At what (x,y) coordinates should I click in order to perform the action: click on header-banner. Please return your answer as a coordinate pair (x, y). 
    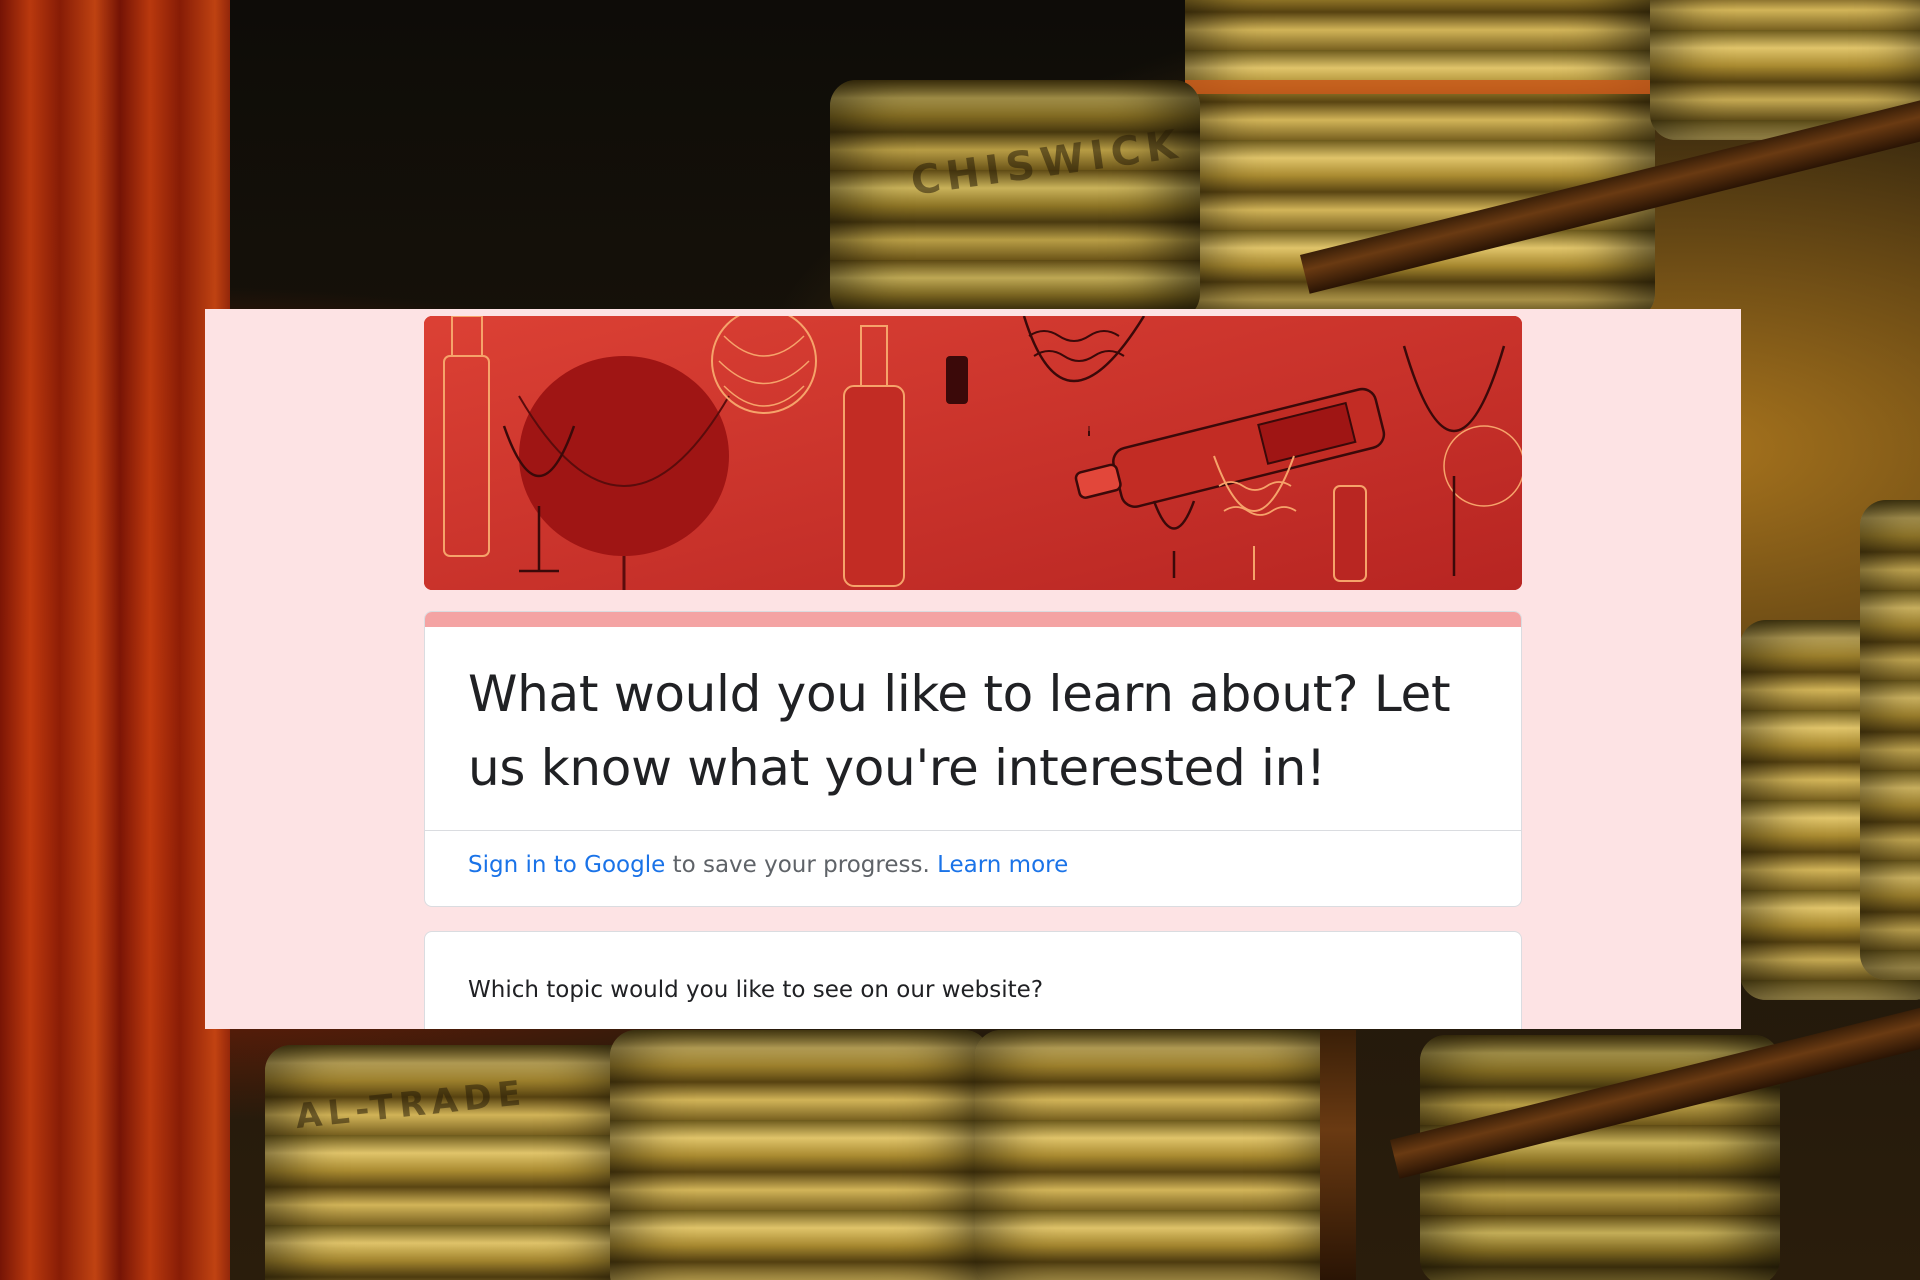
    Looking at the image, I should click on (973, 453).